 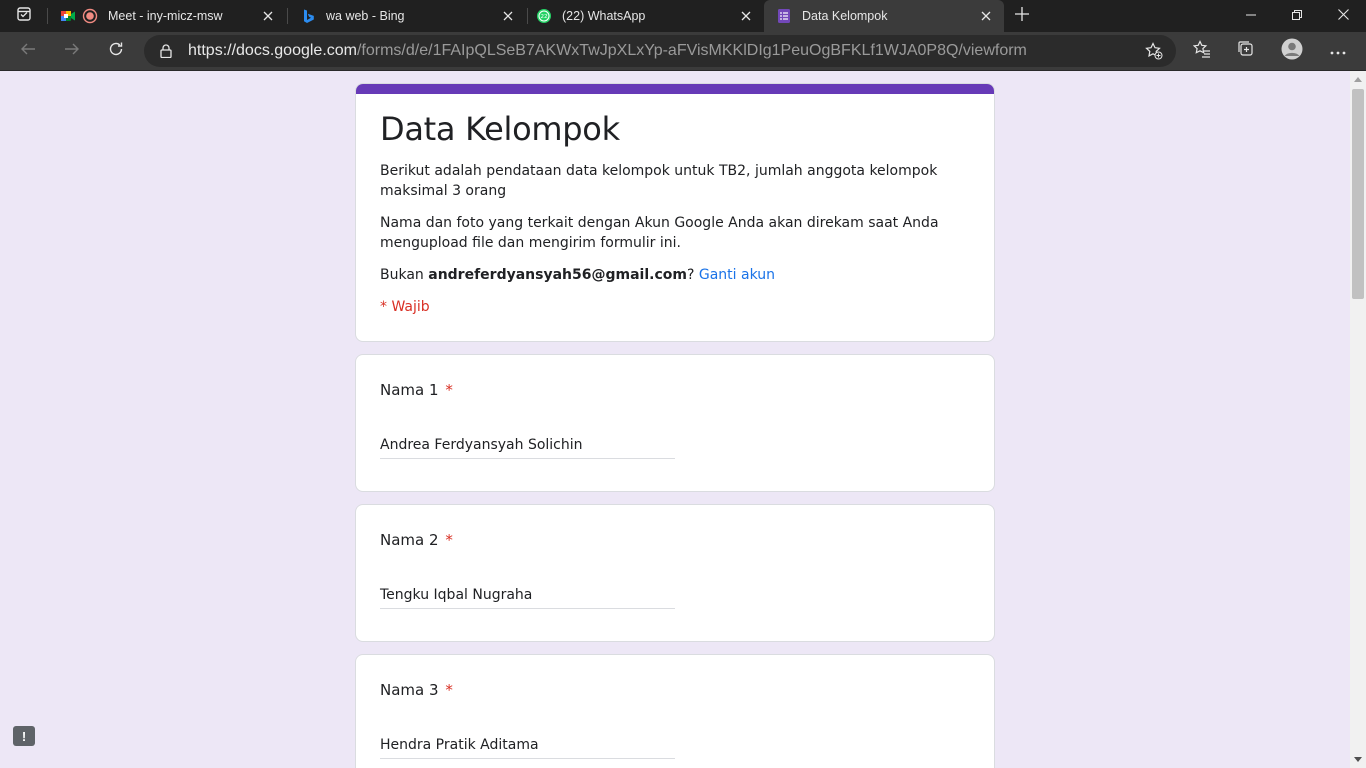 What do you see at coordinates (404, 275) in the screenshot?
I see `account-prefix: Bukan` at bounding box center [404, 275].